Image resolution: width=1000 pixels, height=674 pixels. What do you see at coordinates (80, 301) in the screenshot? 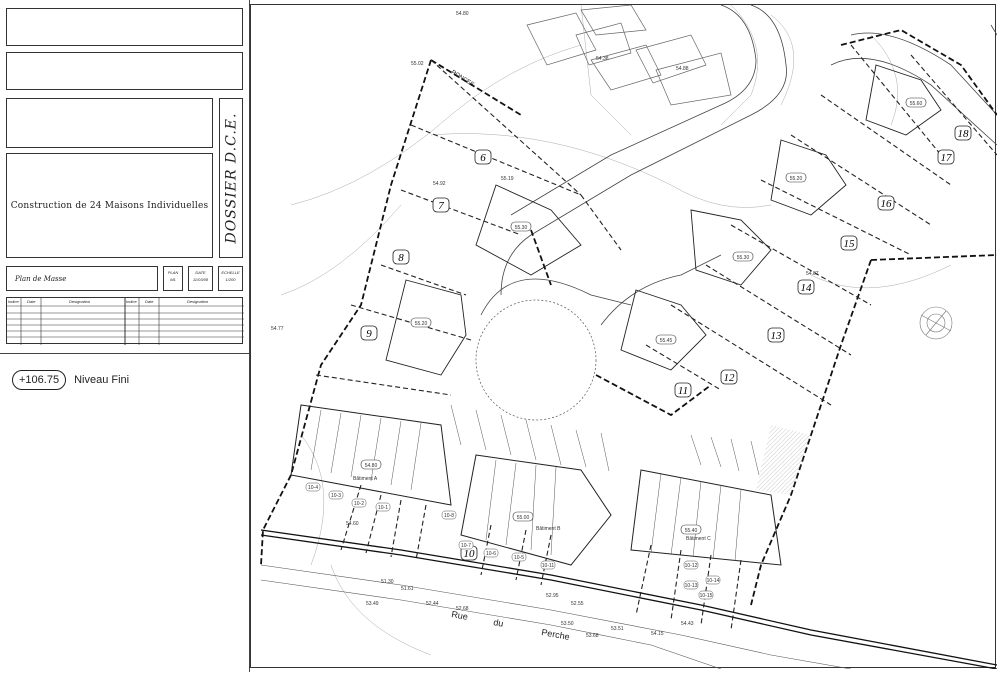
I see `rev-header-designation-1: Designation` at bounding box center [80, 301].